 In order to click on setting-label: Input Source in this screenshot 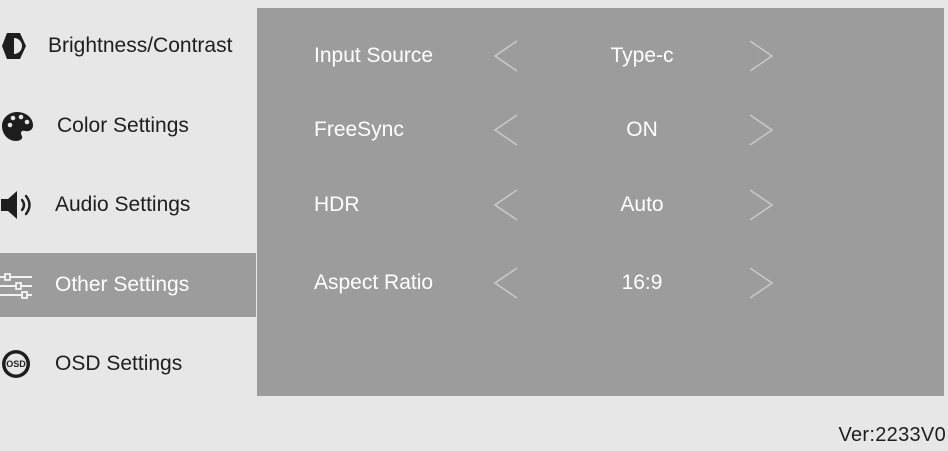, I will do `click(374, 55)`.